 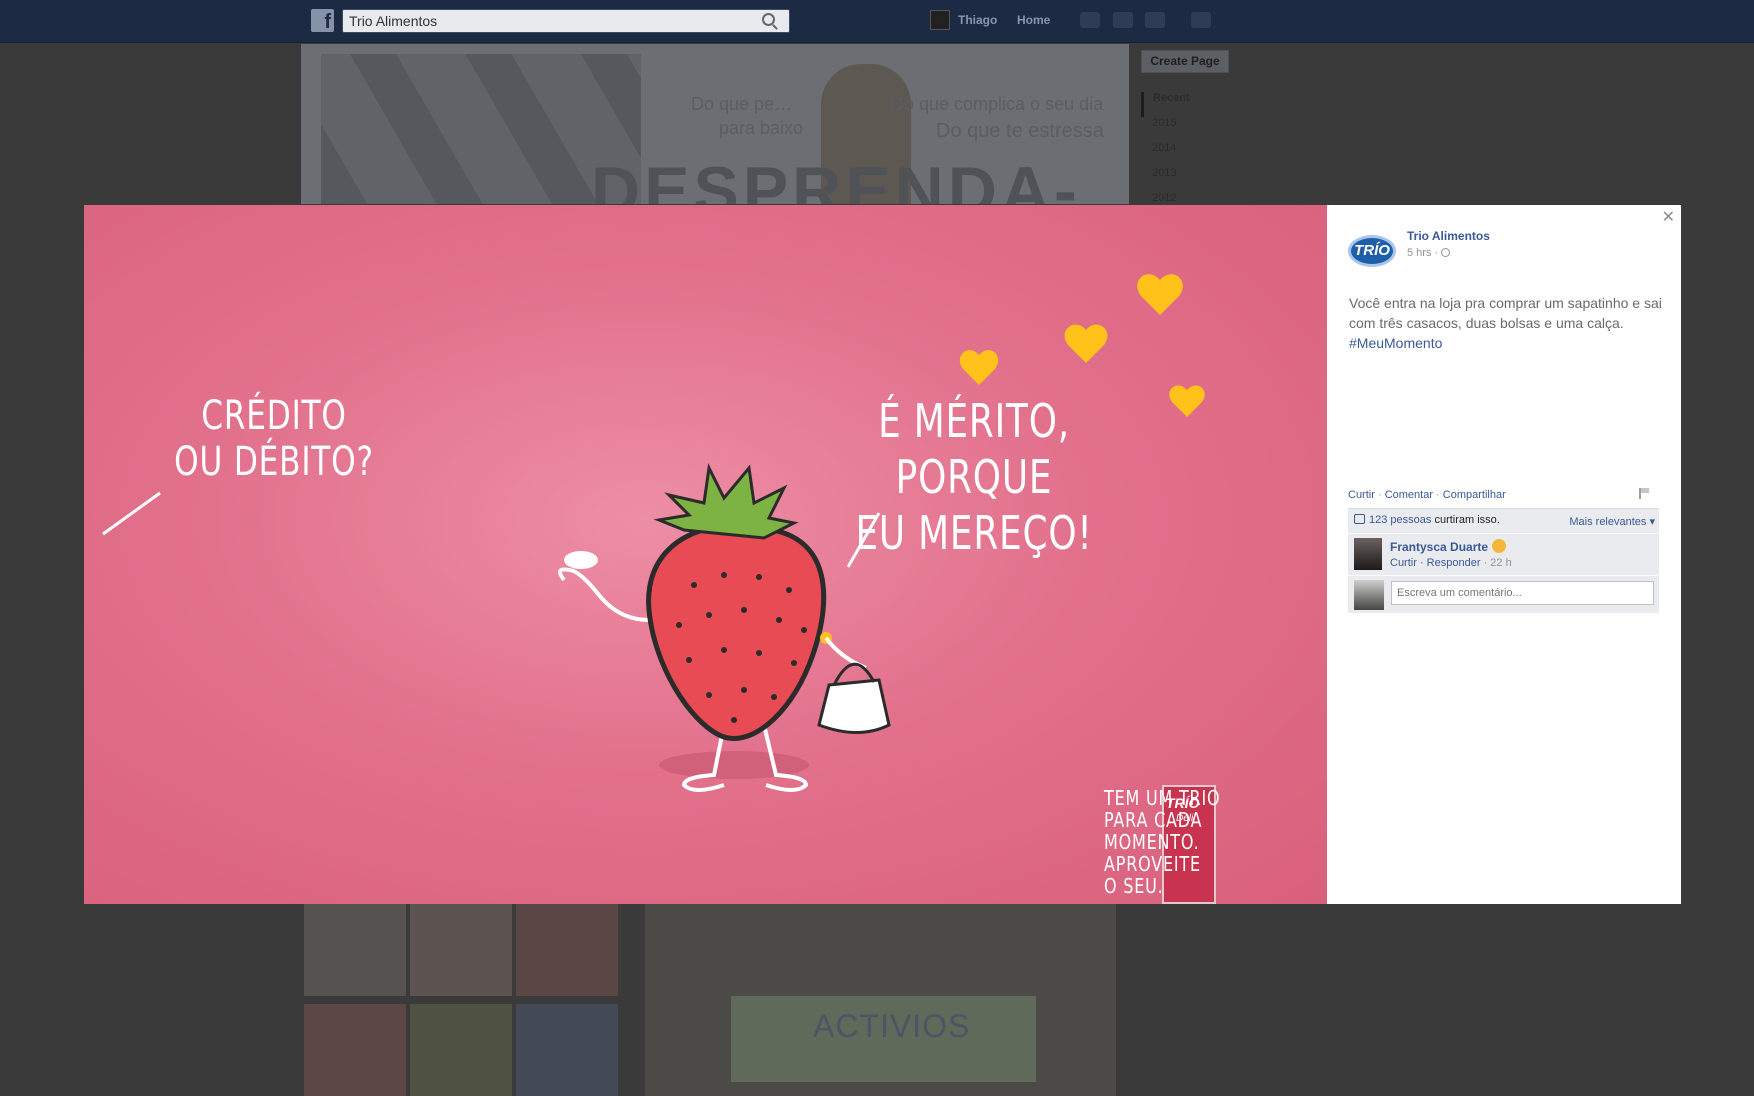 What do you see at coordinates (1369, 595) in the screenshot?
I see `current-user-avatar` at bounding box center [1369, 595].